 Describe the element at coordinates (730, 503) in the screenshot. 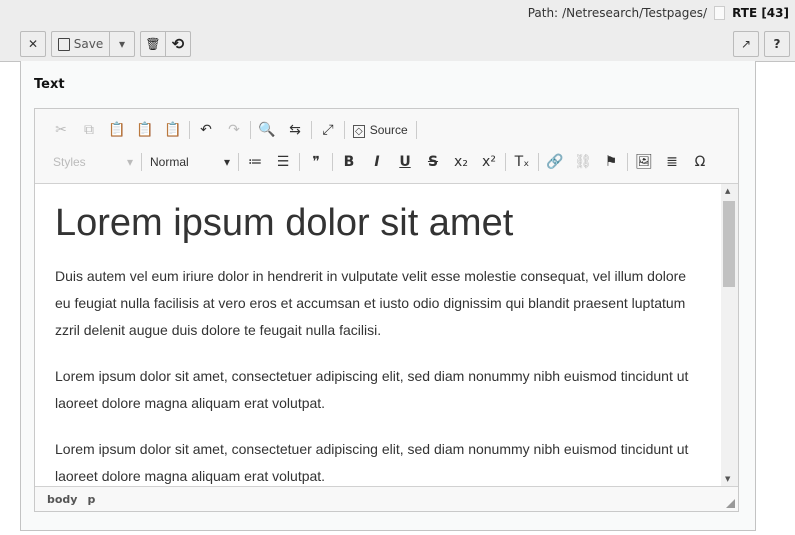

I see `resize-grip-icon` at that location.